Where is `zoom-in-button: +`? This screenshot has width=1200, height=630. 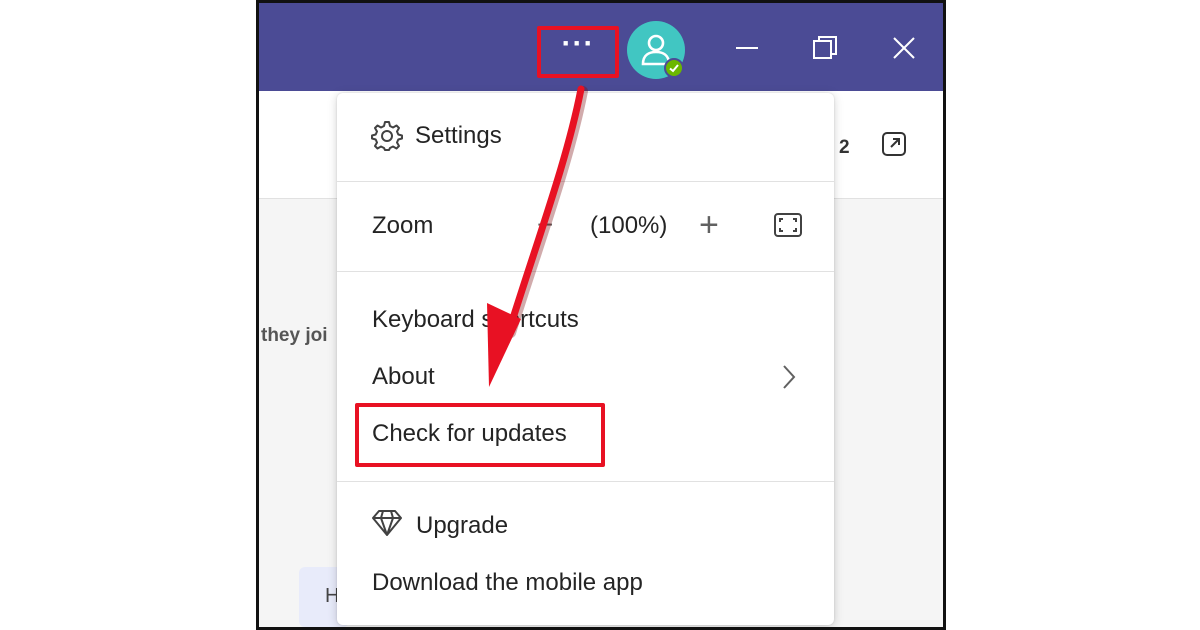 zoom-in-button: + is located at coordinates (709, 225).